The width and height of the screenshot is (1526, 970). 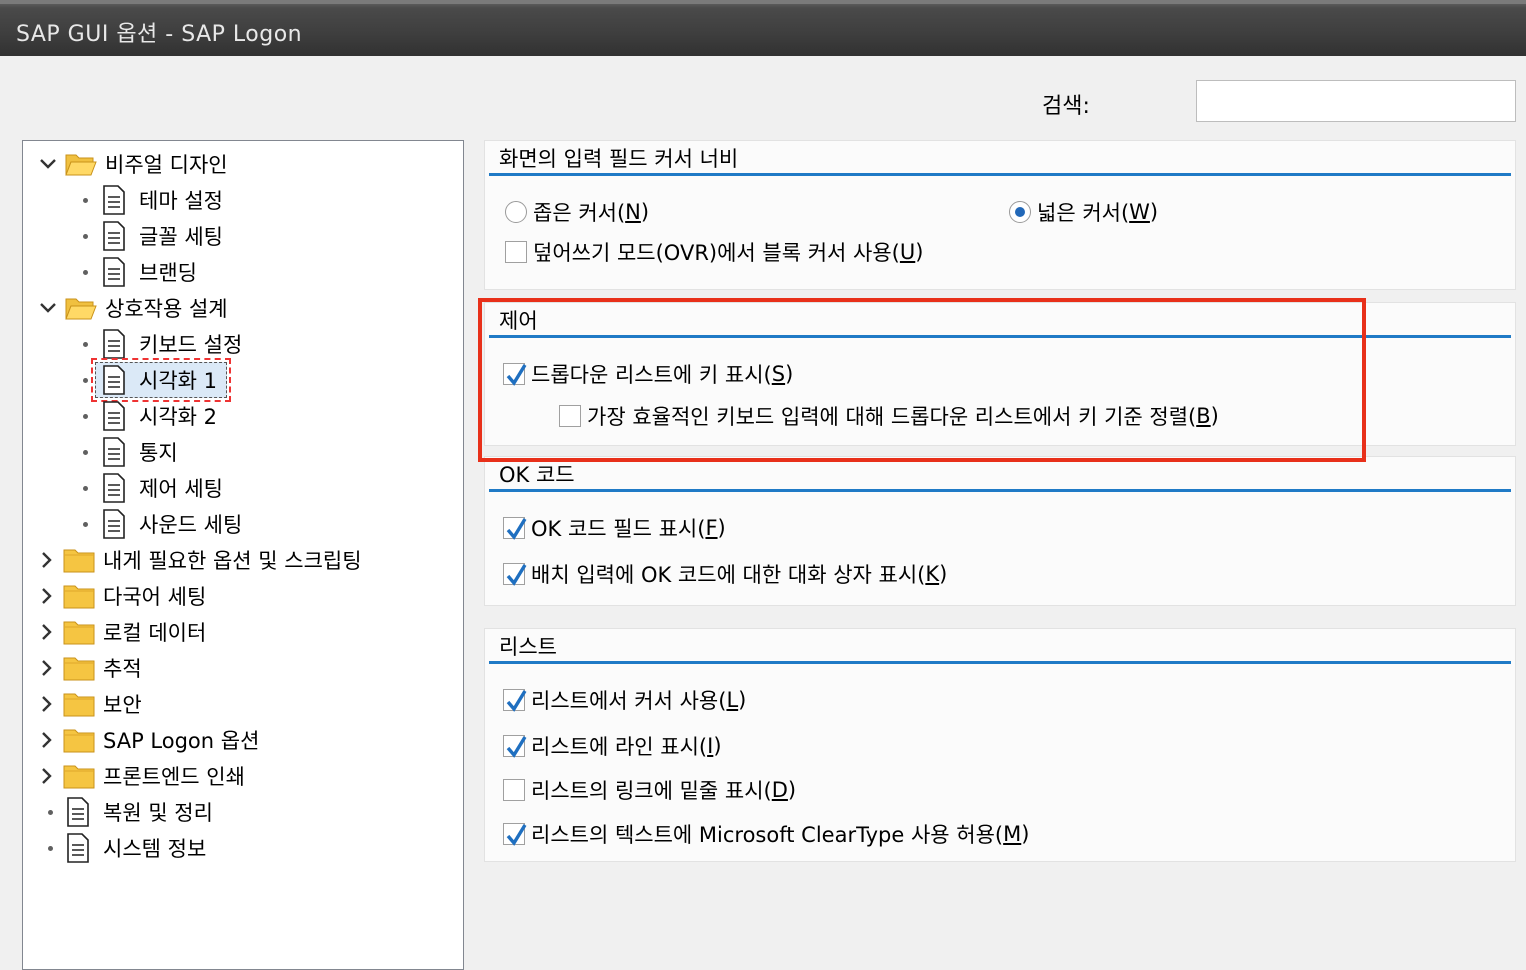 What do you see at coordinates (171, 524) in the screenshot?
I see `tree-item-sound-settings: 사운드 세팅` at bounding box center [171, 524].